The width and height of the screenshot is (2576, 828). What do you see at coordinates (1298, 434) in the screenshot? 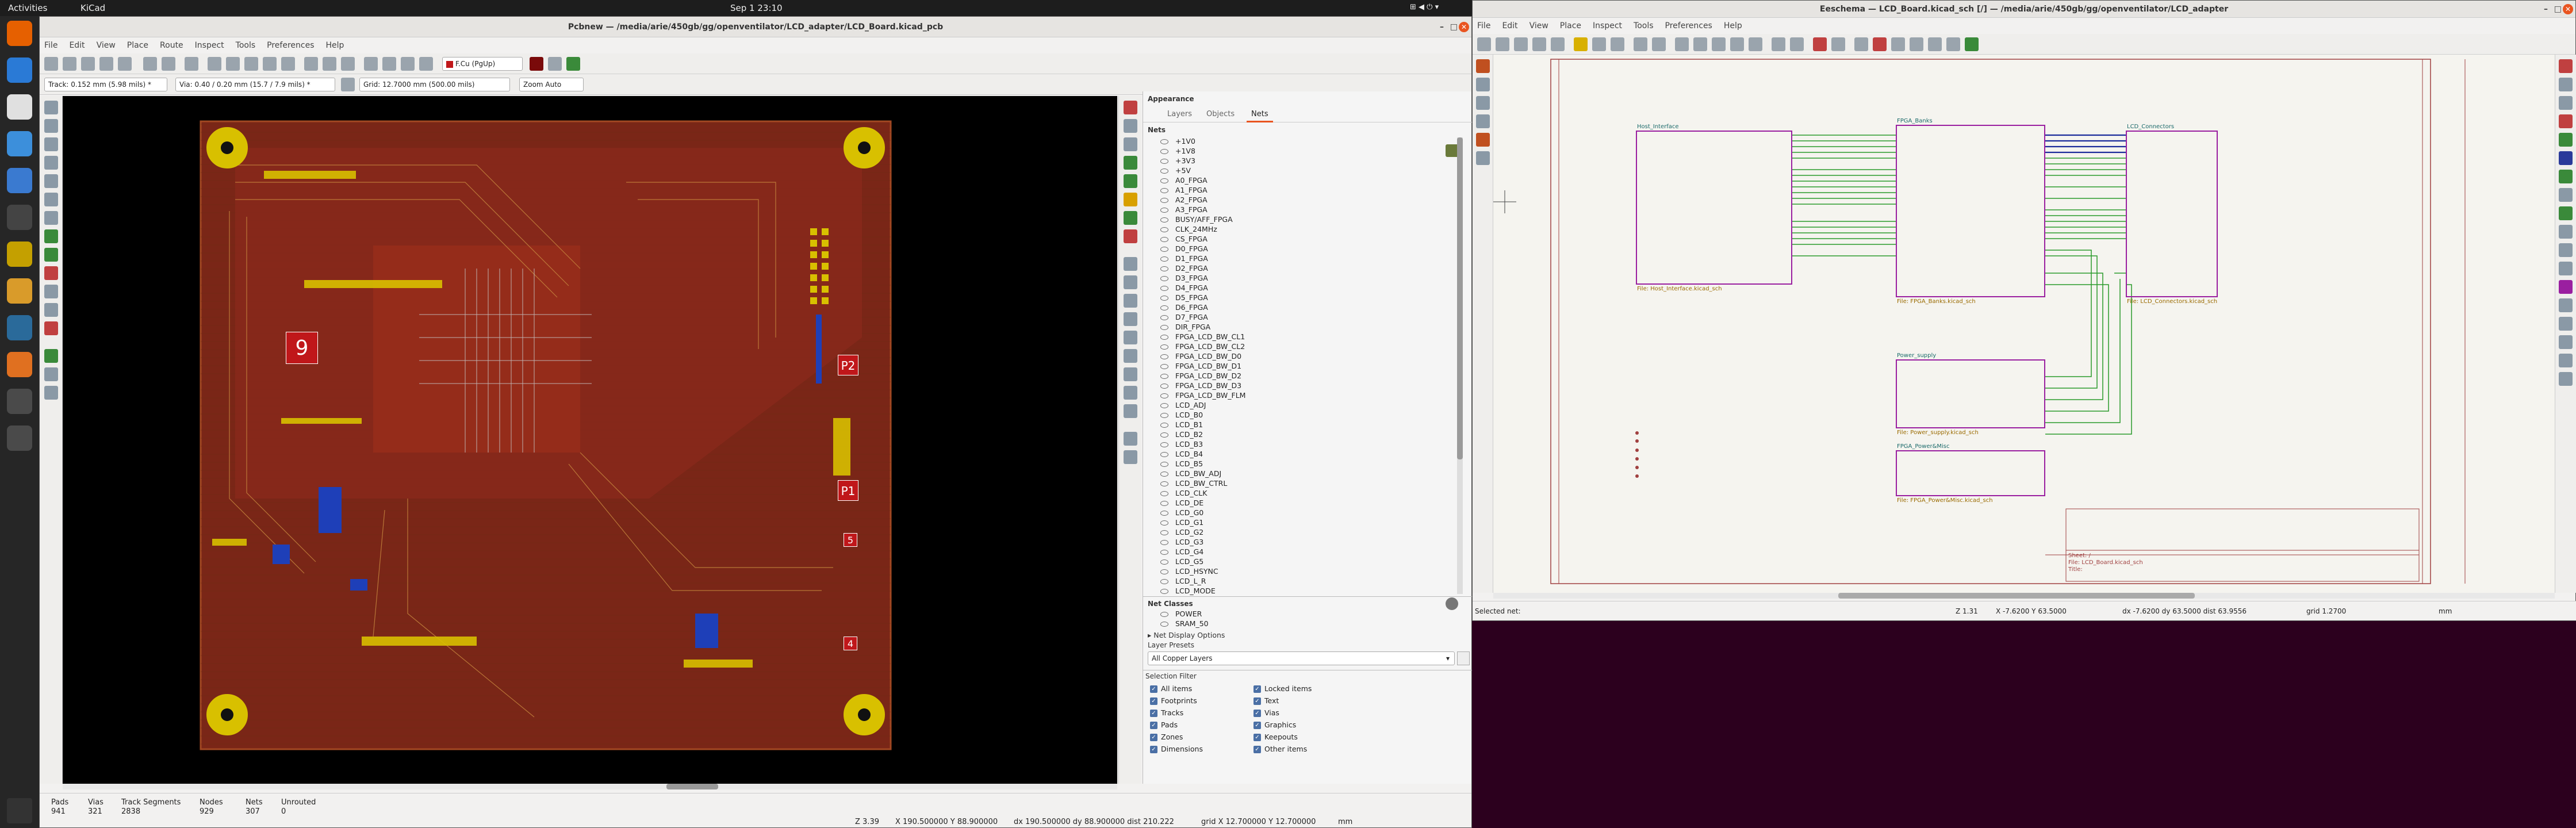
I see `net-row: LCD_B2` at bounding box center [1298, 434].